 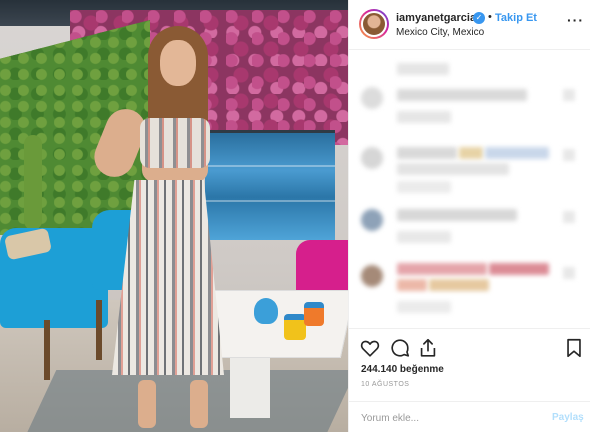 What do you see at coordinates (185, 401) in the screenshot?
I see `rug` at bounding box center [185, 401].